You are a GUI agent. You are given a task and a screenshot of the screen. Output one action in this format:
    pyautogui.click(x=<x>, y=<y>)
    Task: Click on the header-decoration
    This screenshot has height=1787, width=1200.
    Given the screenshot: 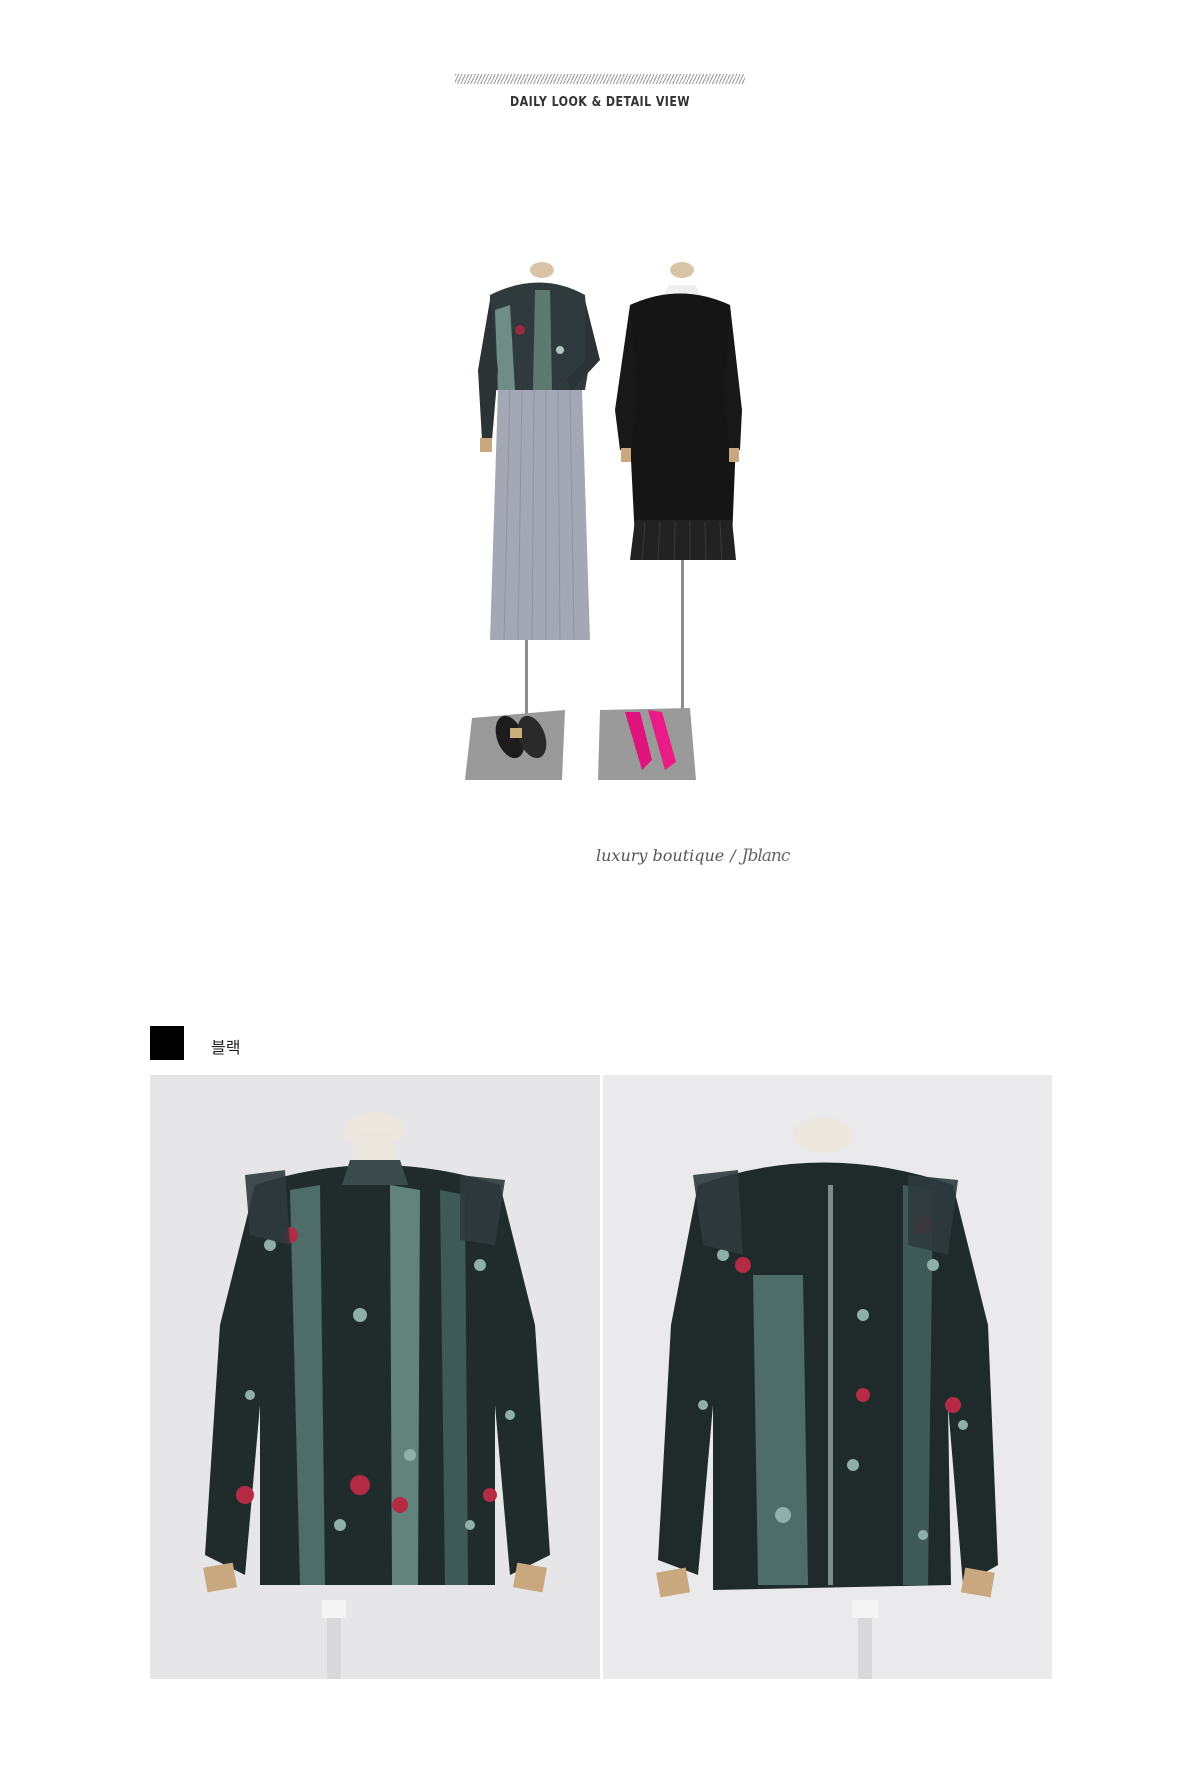 What is the action you would take?
    pyautogui.click(x=600, y=79)
    